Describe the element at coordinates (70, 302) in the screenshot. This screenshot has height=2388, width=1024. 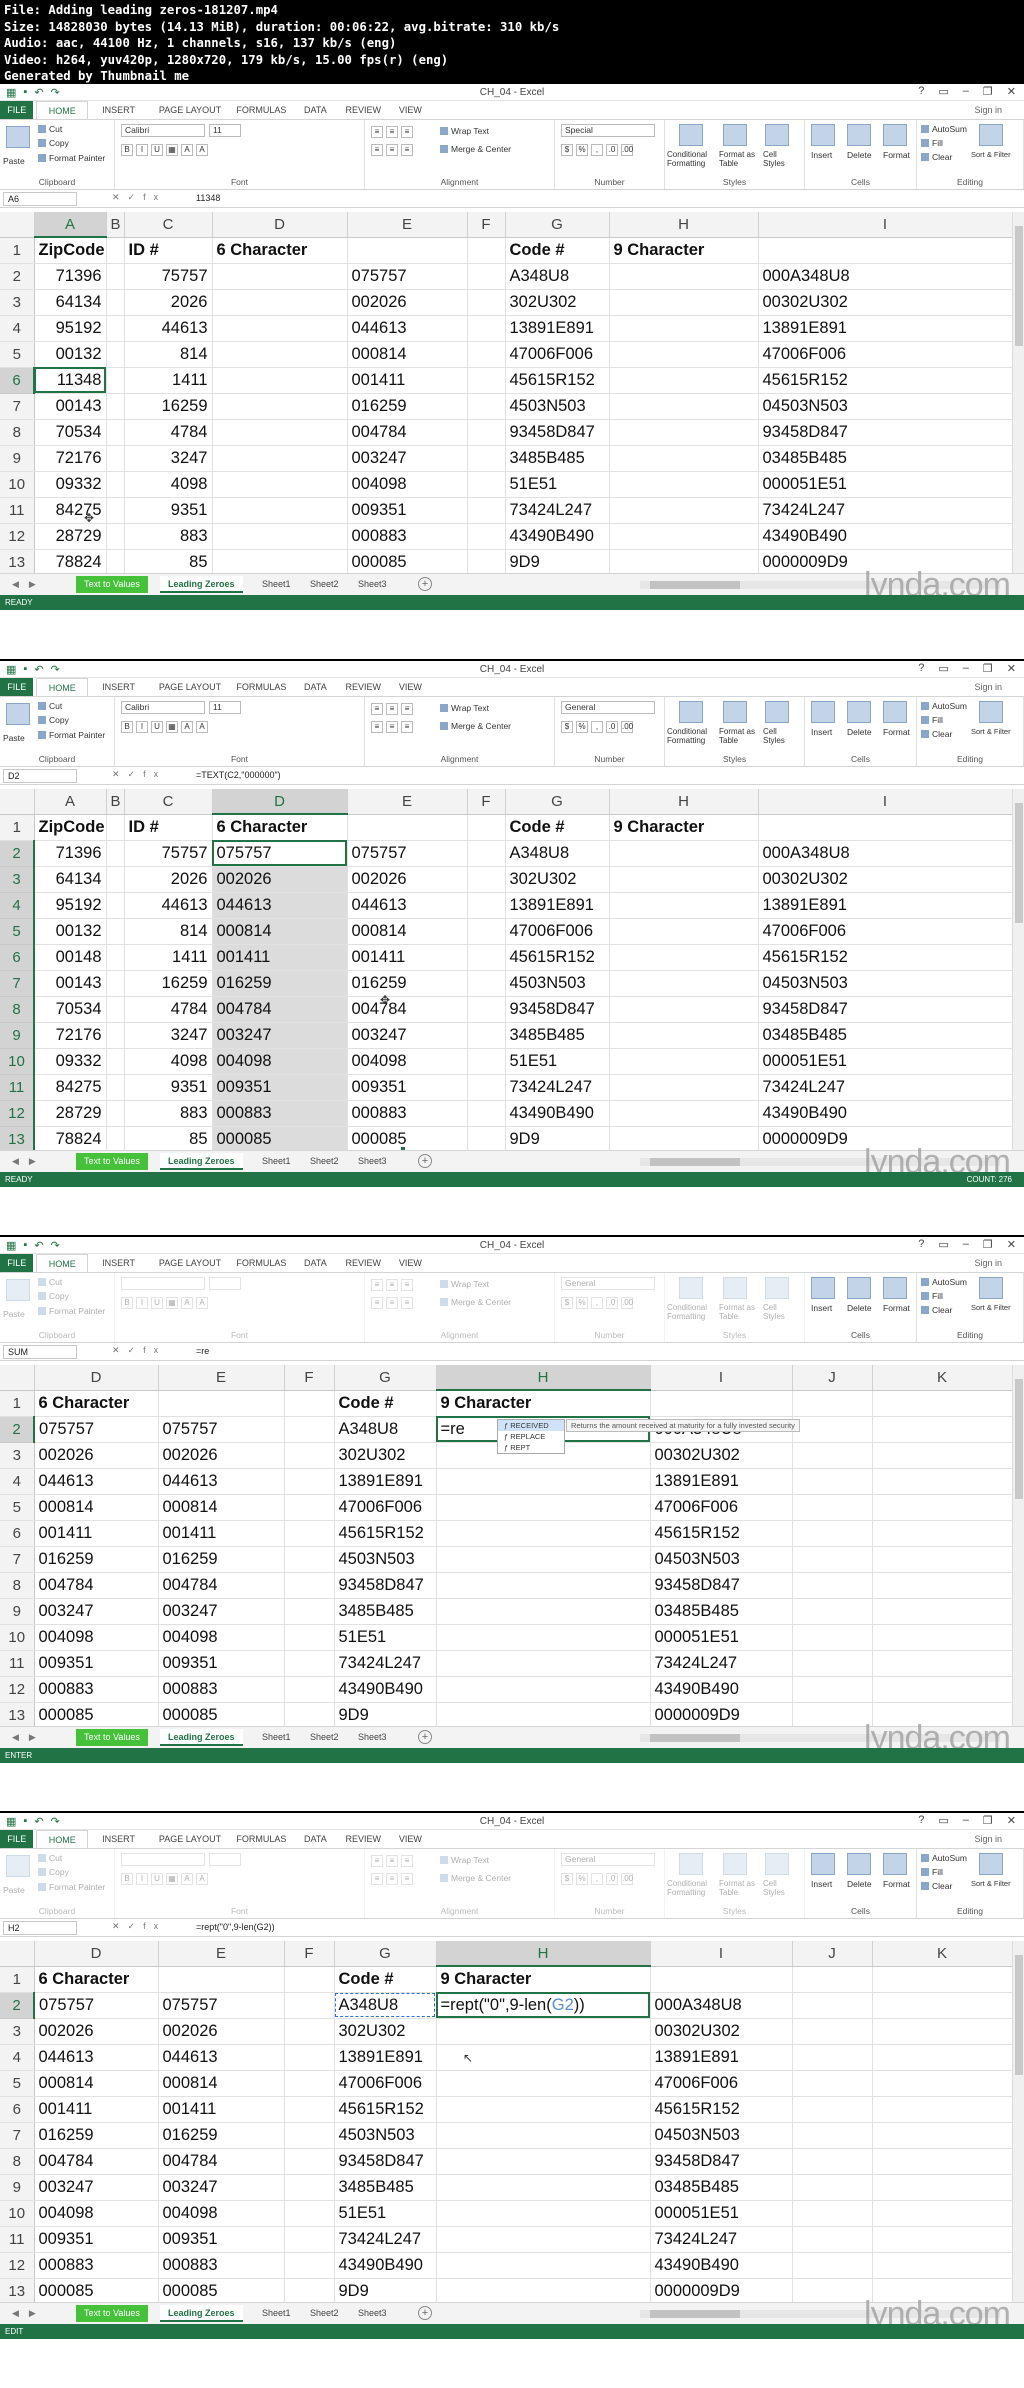
I see `cell-a3: 64134` at that location.